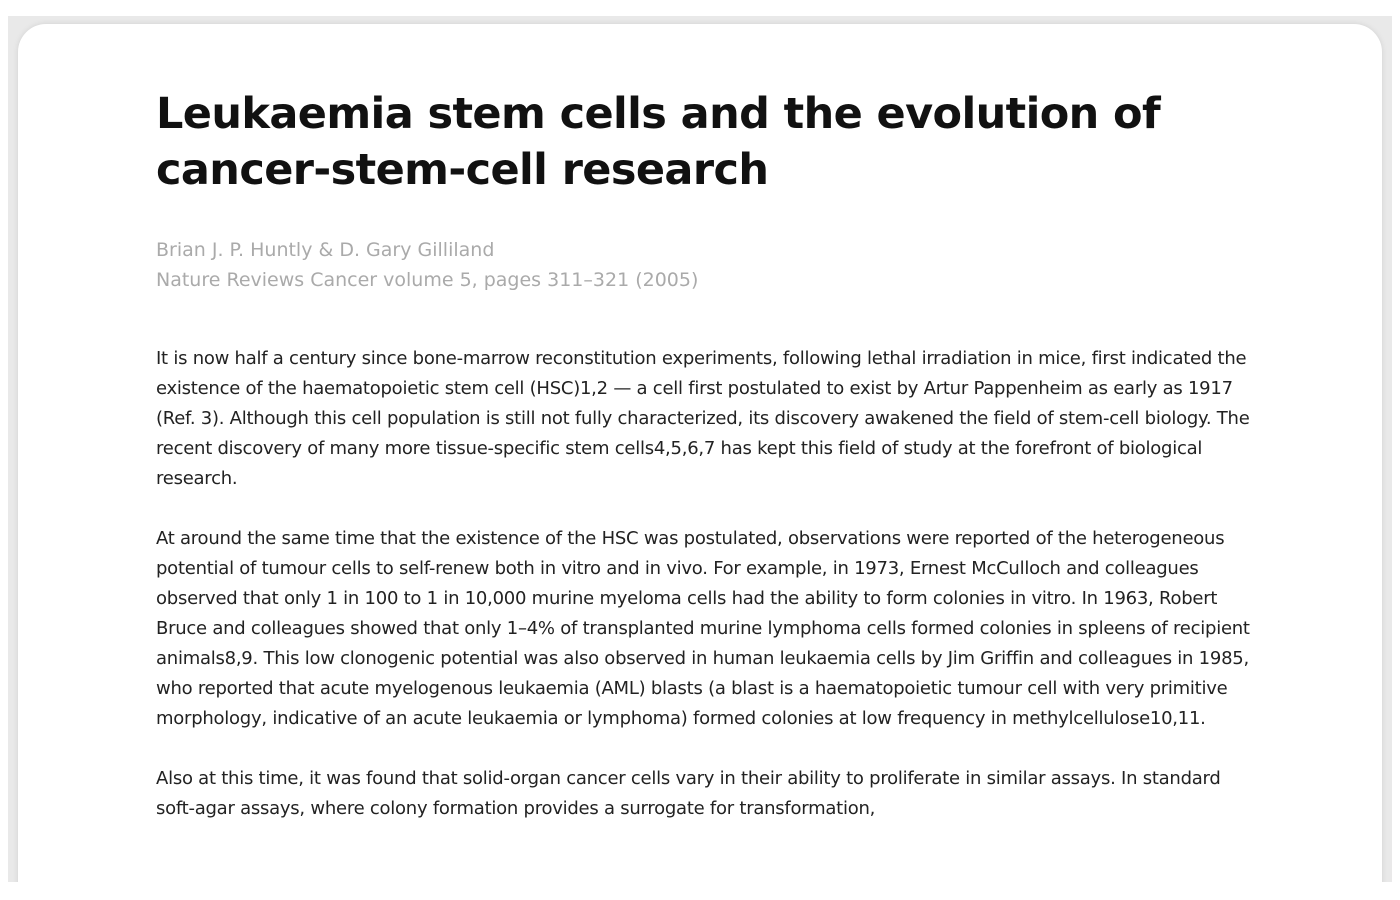  What do you see at coordinates (325, 250) in the screenshot?
I see `article-authors: Brian J. P. Huntly & D. Gary Gilliland` at bounding box center [325, 250].